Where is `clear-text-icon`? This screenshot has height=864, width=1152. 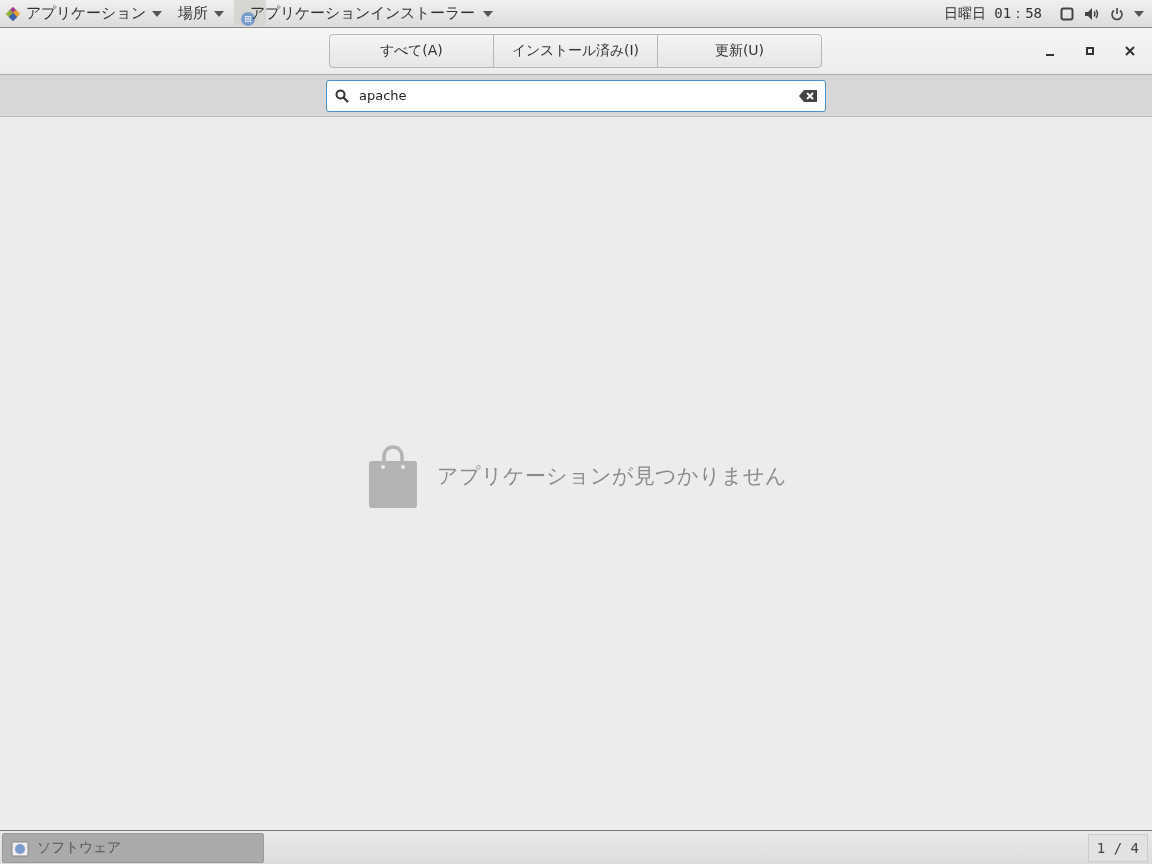
clear-text-icon is located at coordinates (808, 95).